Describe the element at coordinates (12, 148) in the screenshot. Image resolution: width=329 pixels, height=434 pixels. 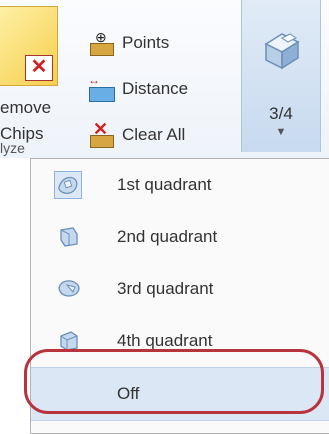
I see `group-label: lyze` at that location.